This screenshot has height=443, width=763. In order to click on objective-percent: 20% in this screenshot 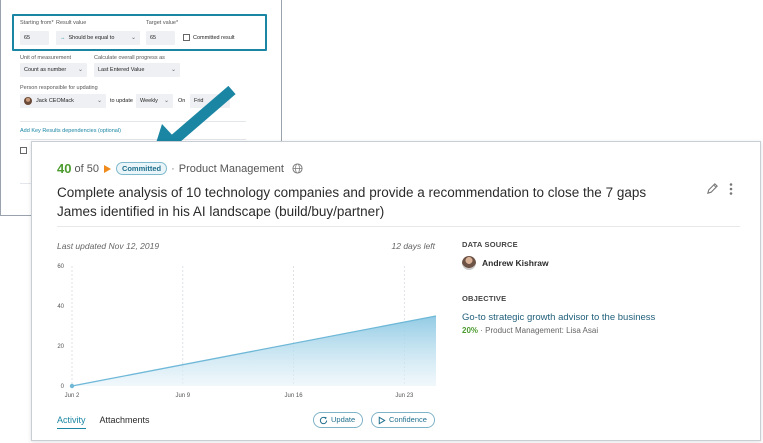, I will do `click(470, 330)`.